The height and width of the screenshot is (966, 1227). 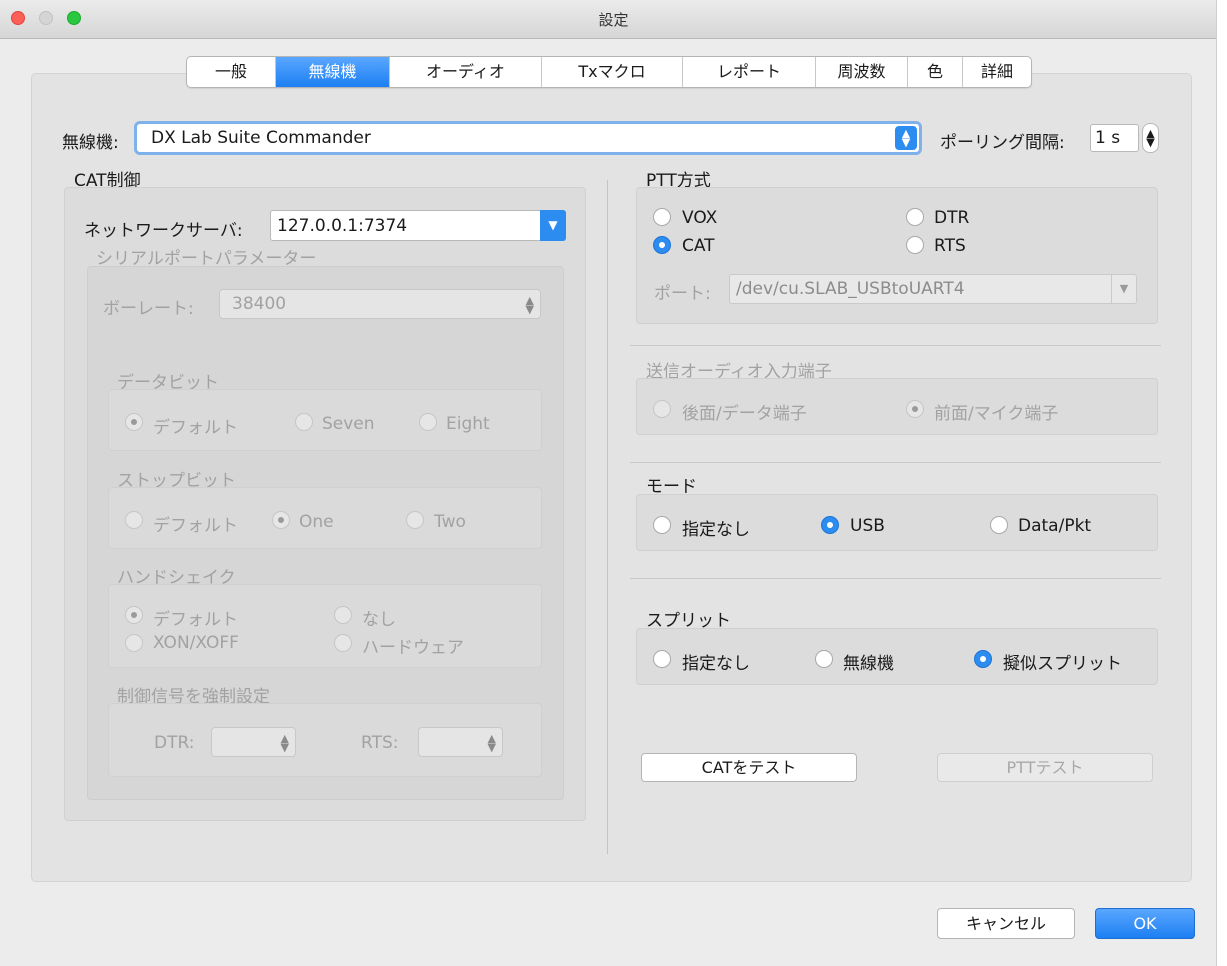 What do you see at coordinates (662, 659) in the screenshot?
I see `split-none-radio` at bounding box center [662, 659].